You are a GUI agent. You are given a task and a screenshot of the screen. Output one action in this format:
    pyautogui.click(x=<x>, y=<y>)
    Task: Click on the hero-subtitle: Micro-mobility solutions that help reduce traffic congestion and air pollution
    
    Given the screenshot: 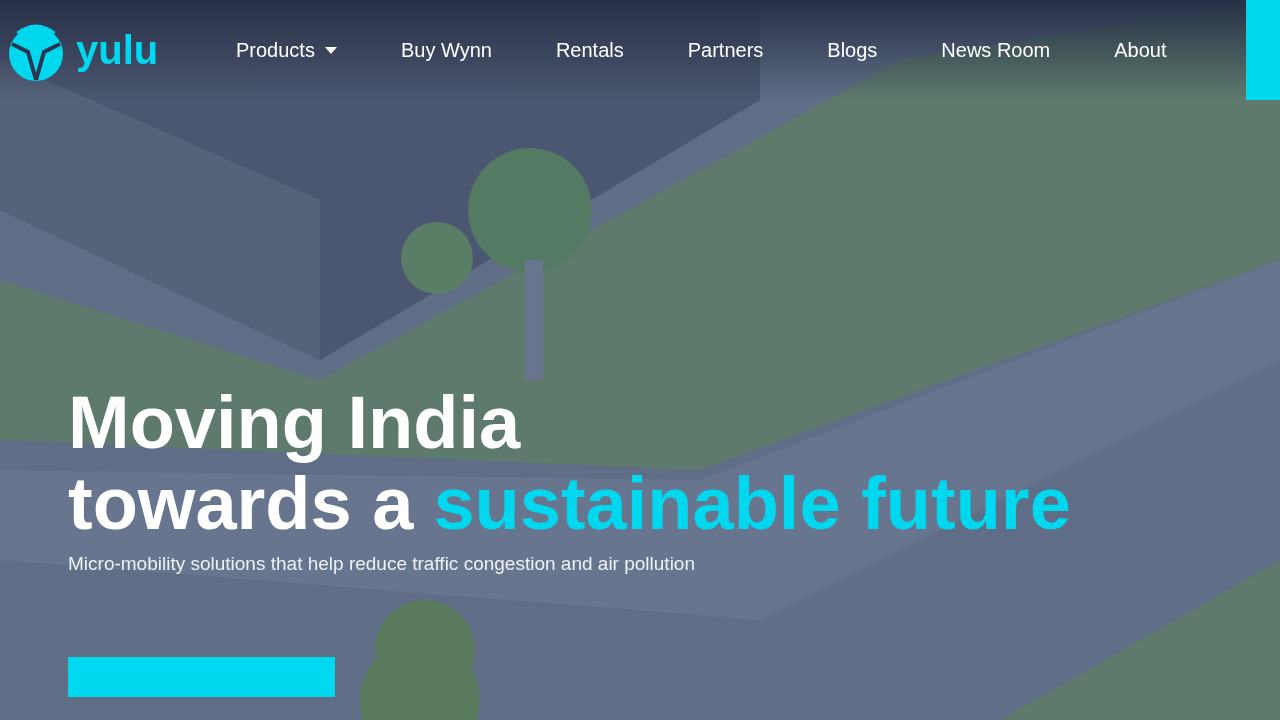 What is the action you would take?
    pyautogui.click(x=382, y=563)
    